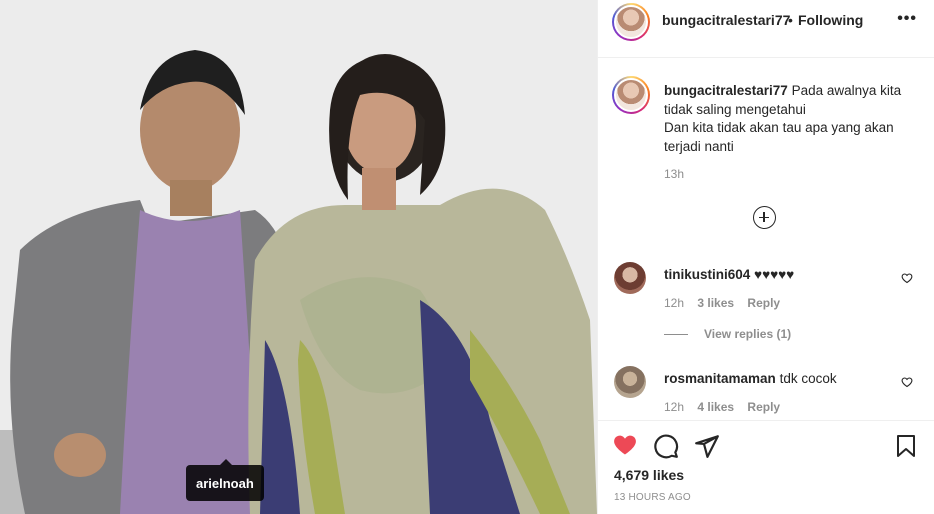 This screenshot has height=514, width=934. I want to click on user-tag: arielnoah, so click(225, 480).